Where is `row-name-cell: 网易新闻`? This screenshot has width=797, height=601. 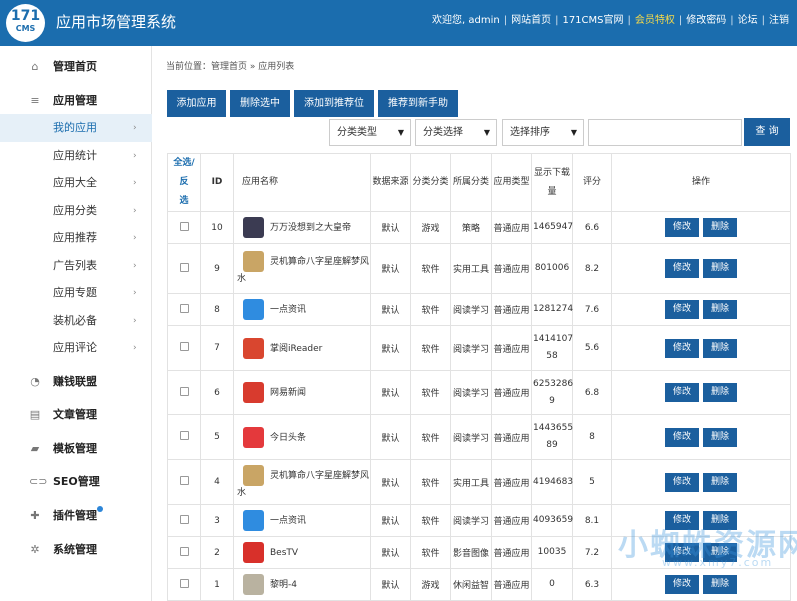
row-name-cell: 网易新闻 is located at coordinates (302, 392).